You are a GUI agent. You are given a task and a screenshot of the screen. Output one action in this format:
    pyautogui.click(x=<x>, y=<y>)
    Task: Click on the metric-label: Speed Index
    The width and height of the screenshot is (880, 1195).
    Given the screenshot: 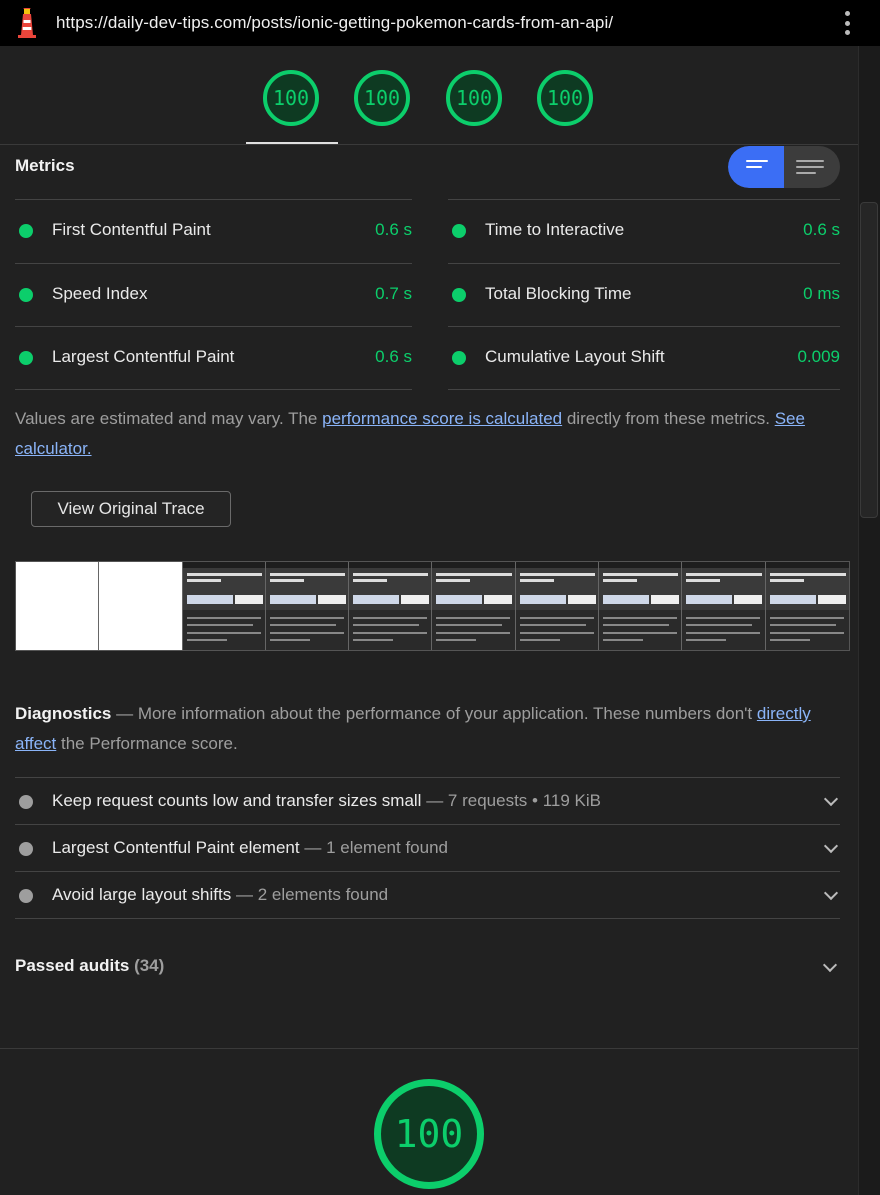 What is the action you would take?
    pyautogui.click(x=100, y=293)
    